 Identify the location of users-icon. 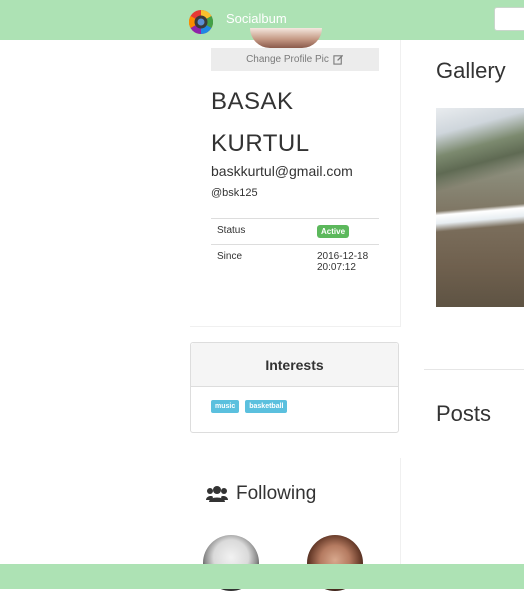
(217, 494).